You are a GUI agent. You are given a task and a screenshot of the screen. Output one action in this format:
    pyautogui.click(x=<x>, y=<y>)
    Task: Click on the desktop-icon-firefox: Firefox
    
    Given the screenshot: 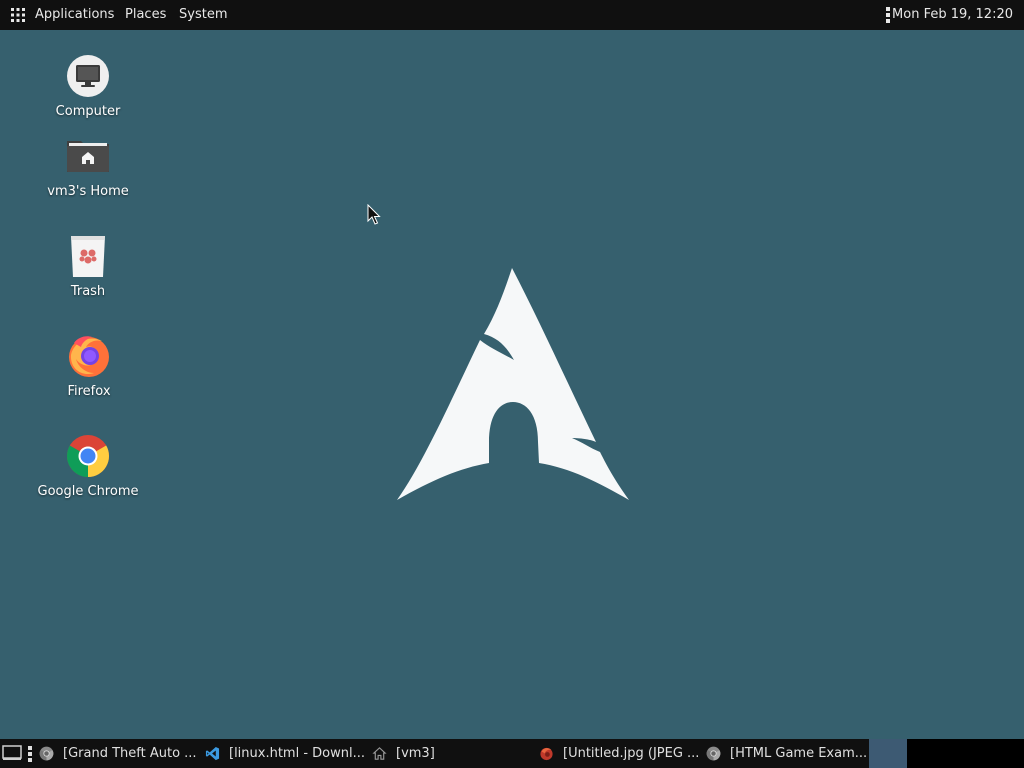 What is the action you would take?
    pyautogui.click(x=89, y=366)
    